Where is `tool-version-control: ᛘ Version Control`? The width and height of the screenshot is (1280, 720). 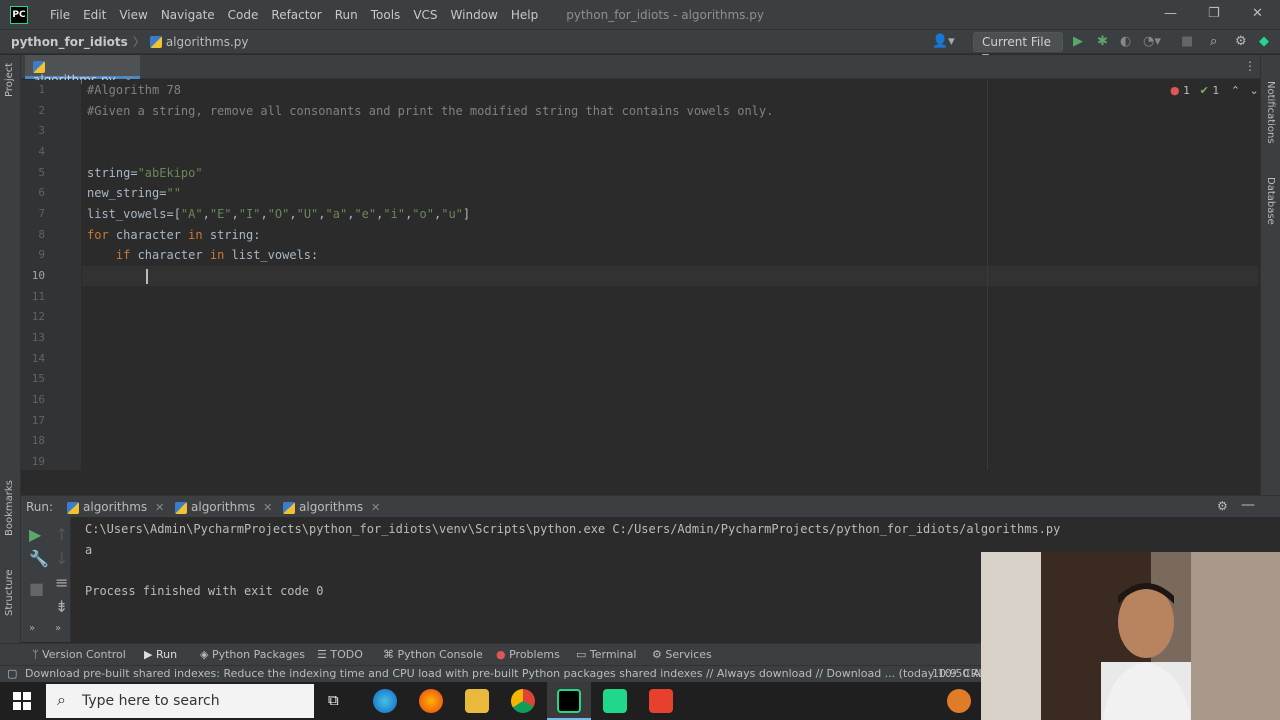
tool-version-control: ᛘ Version Control is located at coordinates (79, 654).